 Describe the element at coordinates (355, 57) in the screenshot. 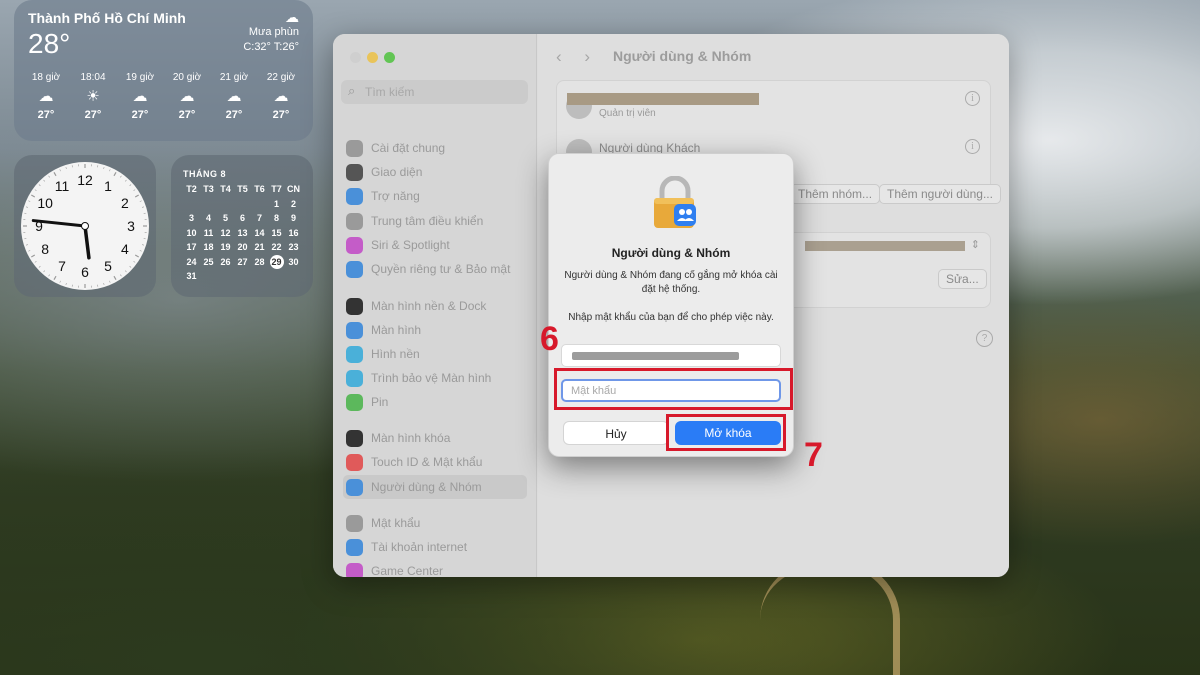

I see `close-window-button` at that location.